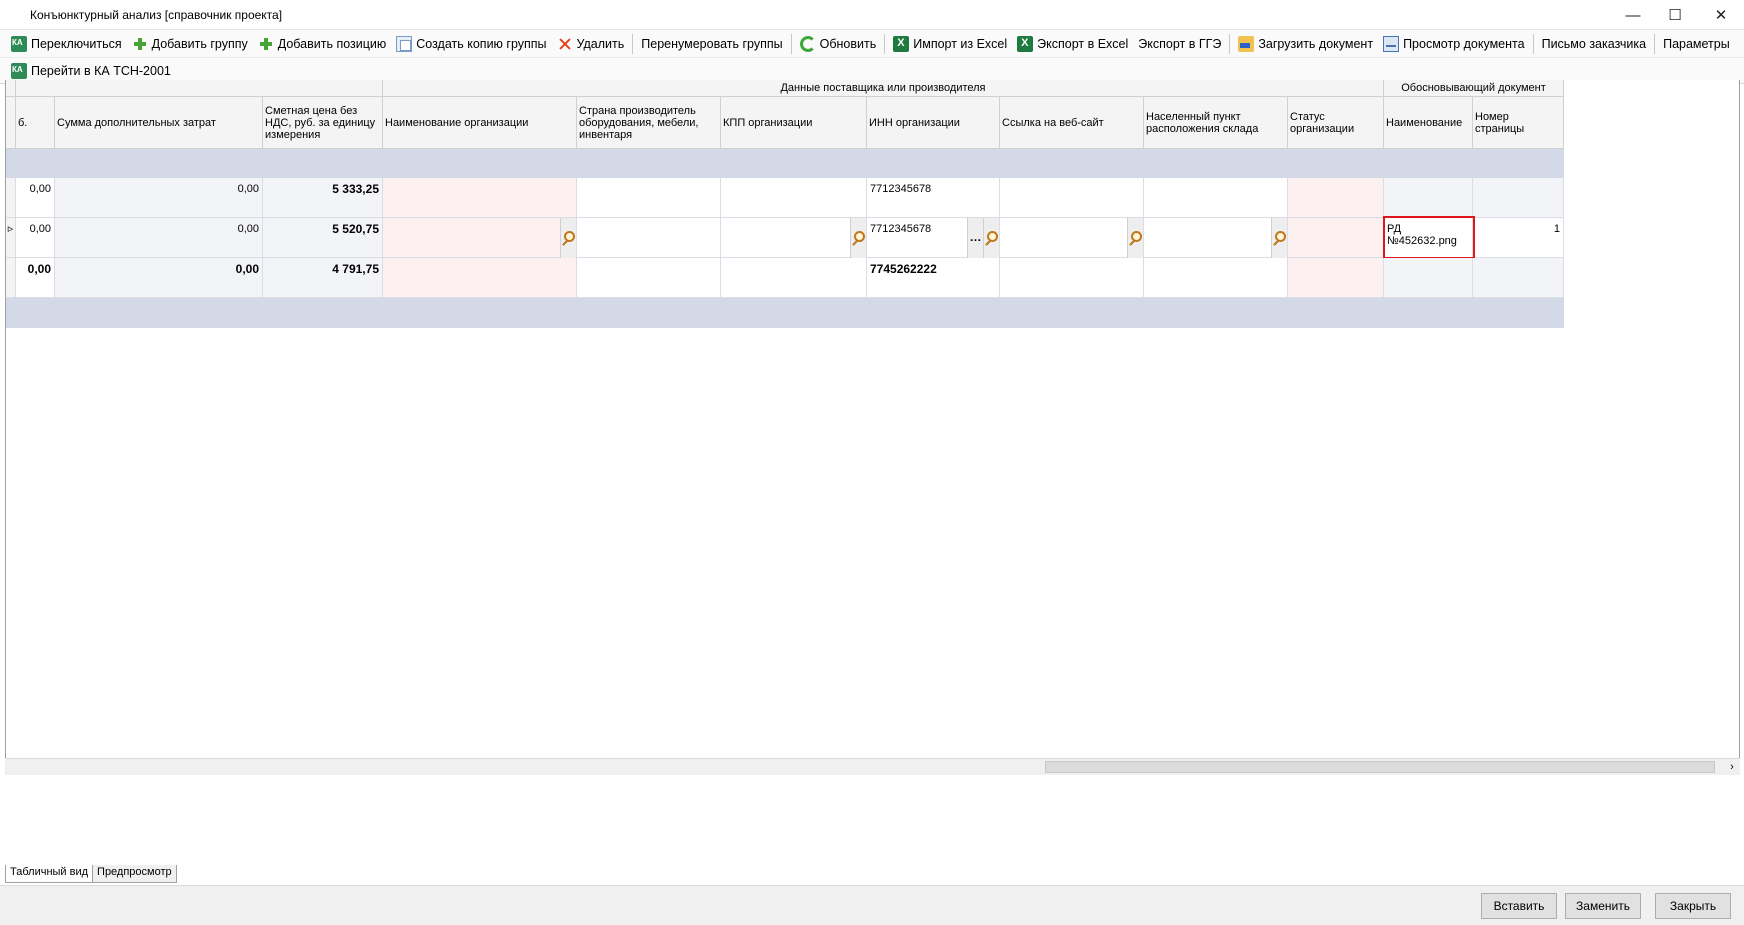 The width and height of the screenshot is (1744, 925). I want to click on import-excel-button: Импорт из Excel, so click(950, 44).